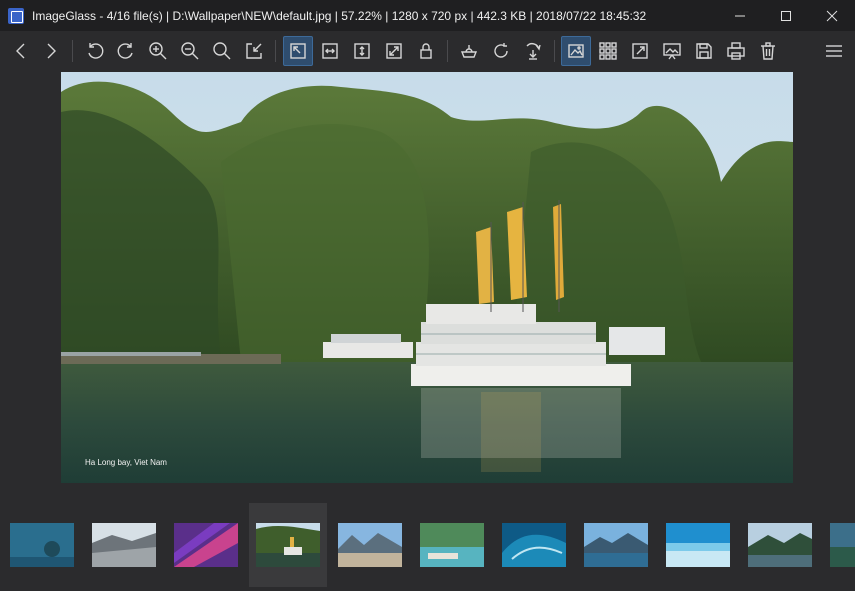 The width and height of the screenshot is (855, 591). I want to click on rotate-left-button, so click(95, 51).